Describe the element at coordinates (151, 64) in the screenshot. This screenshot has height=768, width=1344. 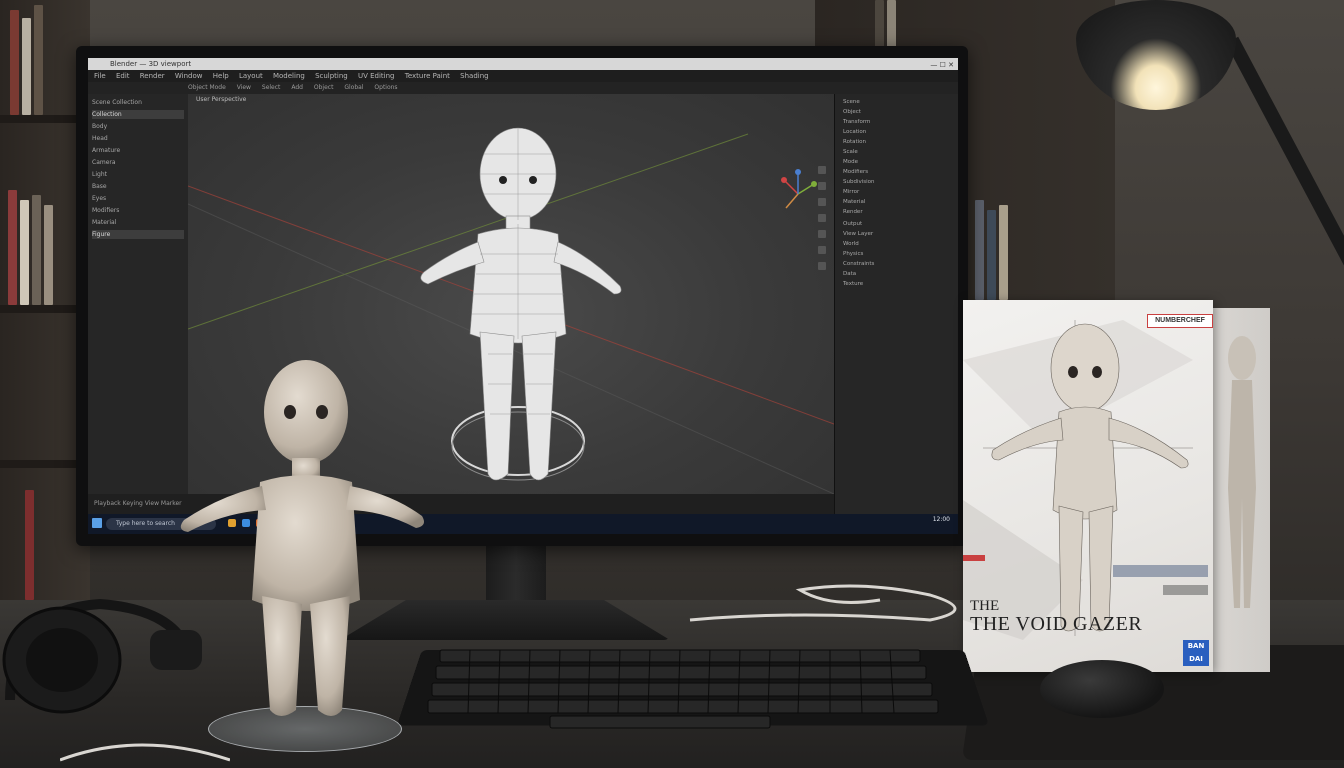
I see `window-title: Blender — 3D viewport` at that location.